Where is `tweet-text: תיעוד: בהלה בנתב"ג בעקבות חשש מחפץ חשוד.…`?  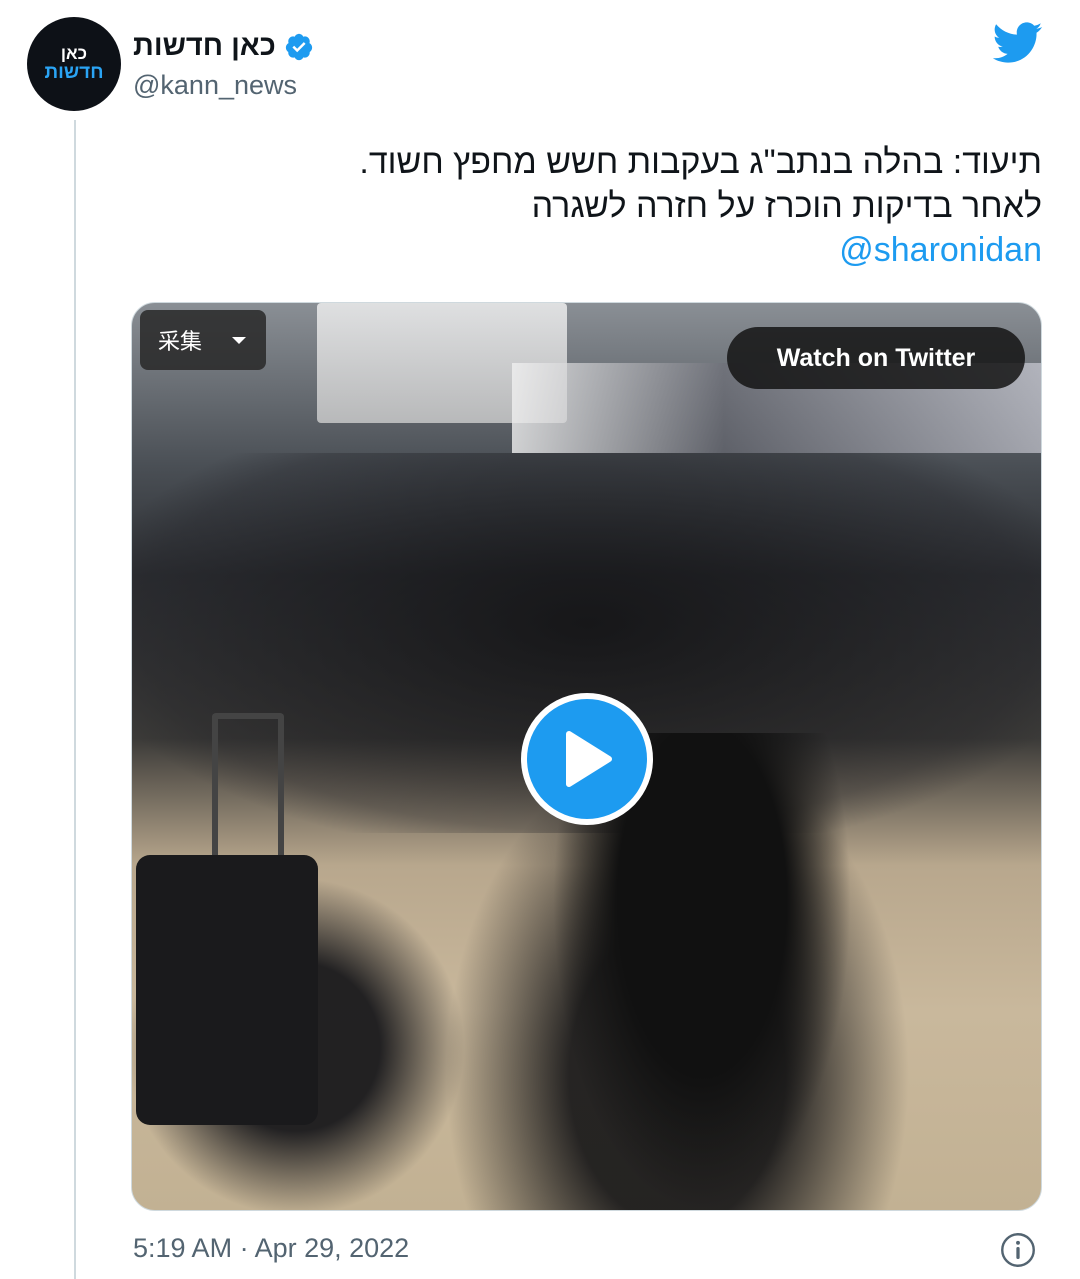 tweet-text: תיעוד: בהלה בנתב"ג בעקבות חשש מחפץ חשוד.… is located at coordinates (602, 206).